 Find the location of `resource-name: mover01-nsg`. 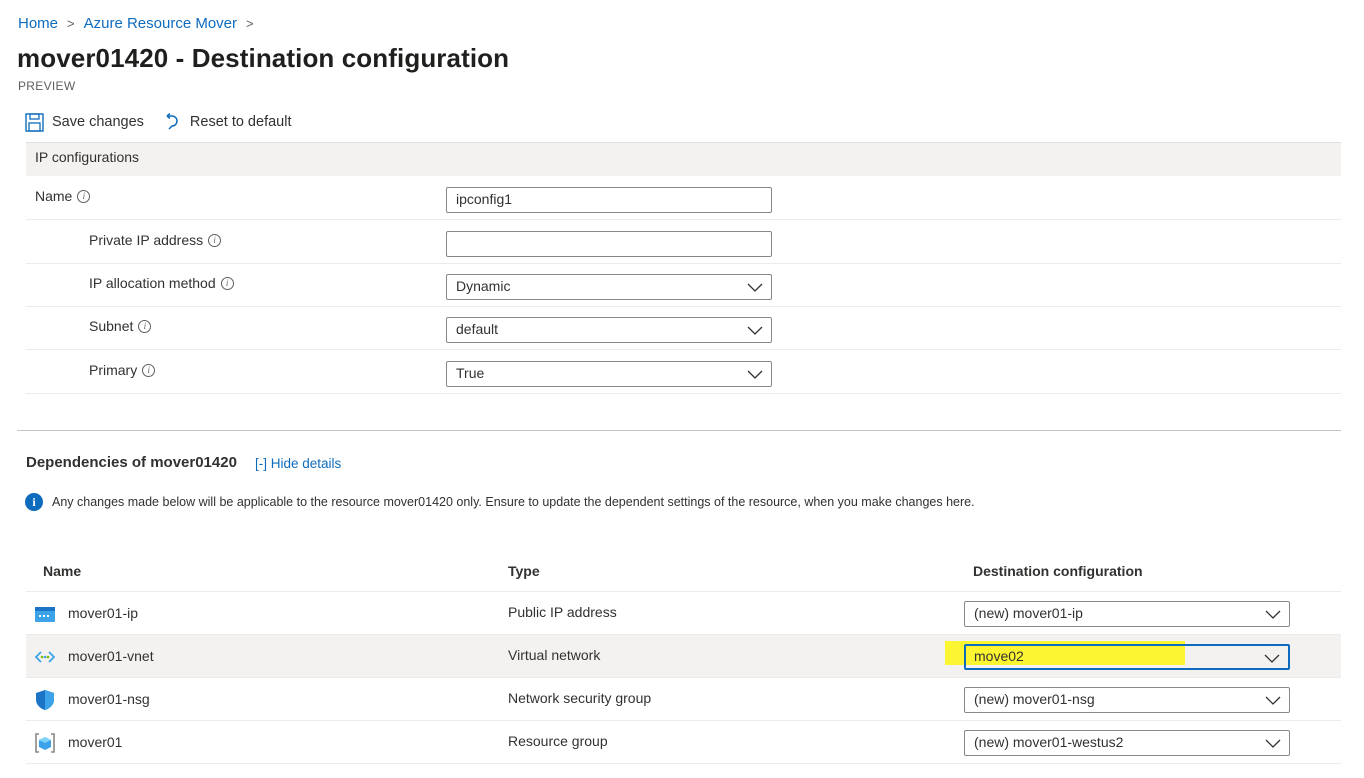

resource-name: mover01-nsg is located at coordinates (109, 699).